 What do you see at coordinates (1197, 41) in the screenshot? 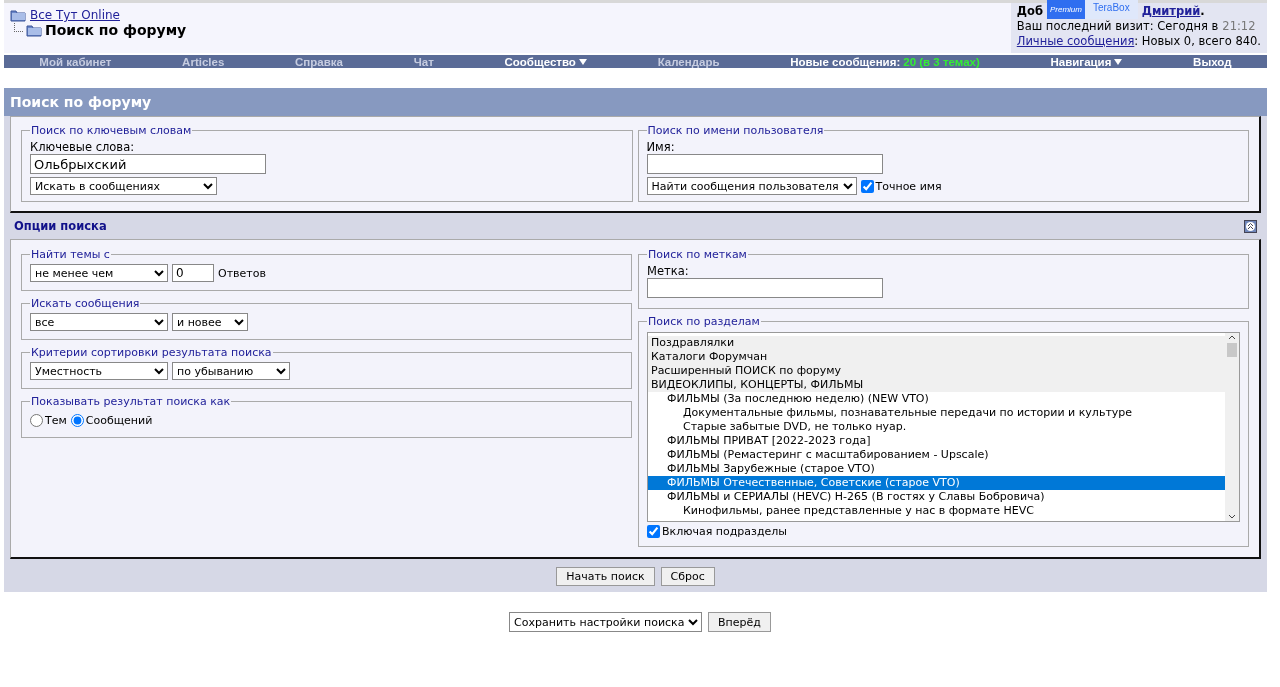
I see `message-counts: : Новых 0, всего 840.` at bounding box center [1197, 41].